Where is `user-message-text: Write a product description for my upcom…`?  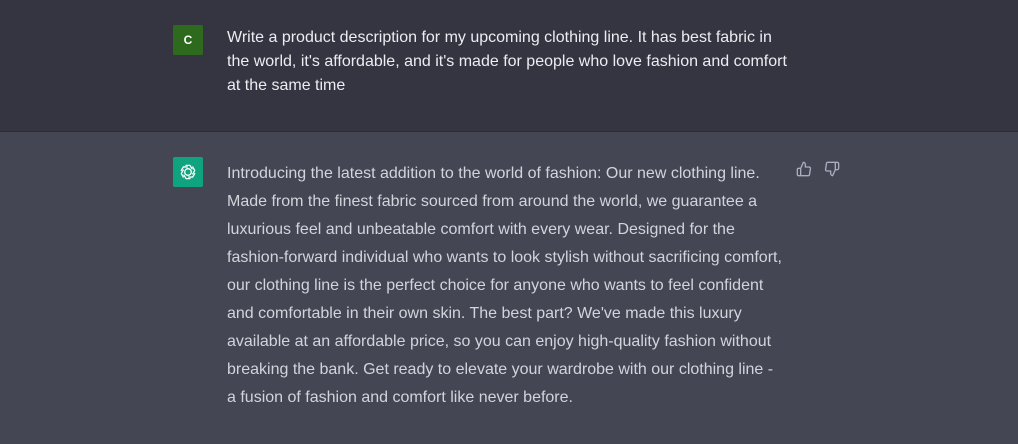
user-message-text: Write a product description for my upcom… is located at coordinates (507, 61).